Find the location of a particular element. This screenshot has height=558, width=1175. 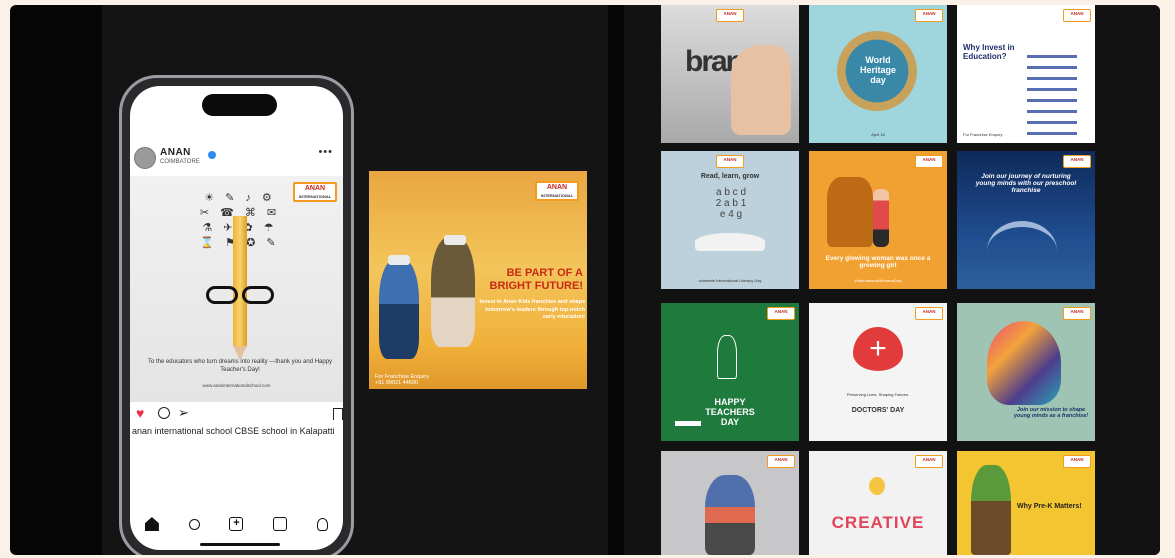

account-name: ANAN is located at coordinates (175, 152).